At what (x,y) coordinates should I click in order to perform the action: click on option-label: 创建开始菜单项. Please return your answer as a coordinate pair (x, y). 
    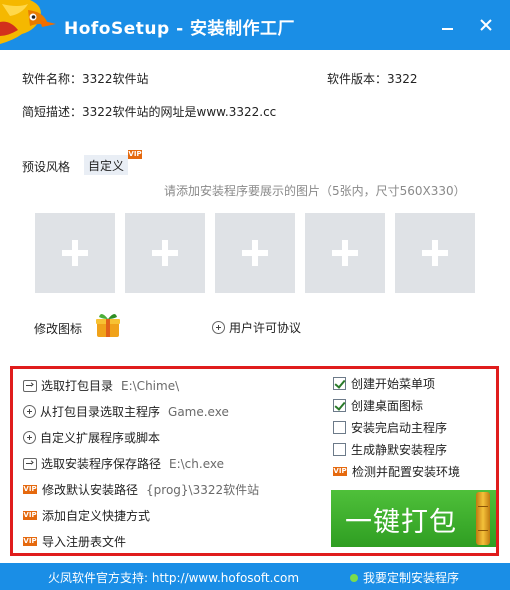
    Looking at the image, I should click on (393, 384).